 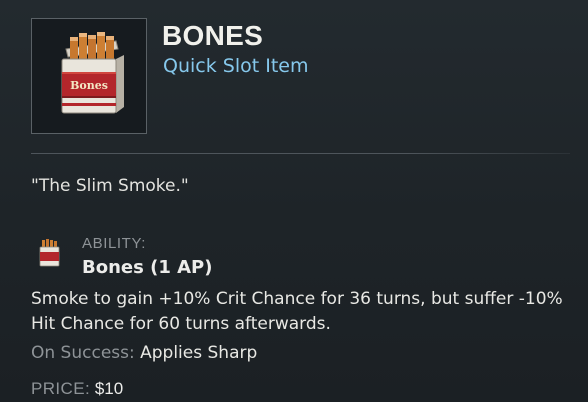 What do you see at coordinates (236, 66) in the screenshot?
I see `item-type: Quick Slot Item` at bounding box center [236, 66].